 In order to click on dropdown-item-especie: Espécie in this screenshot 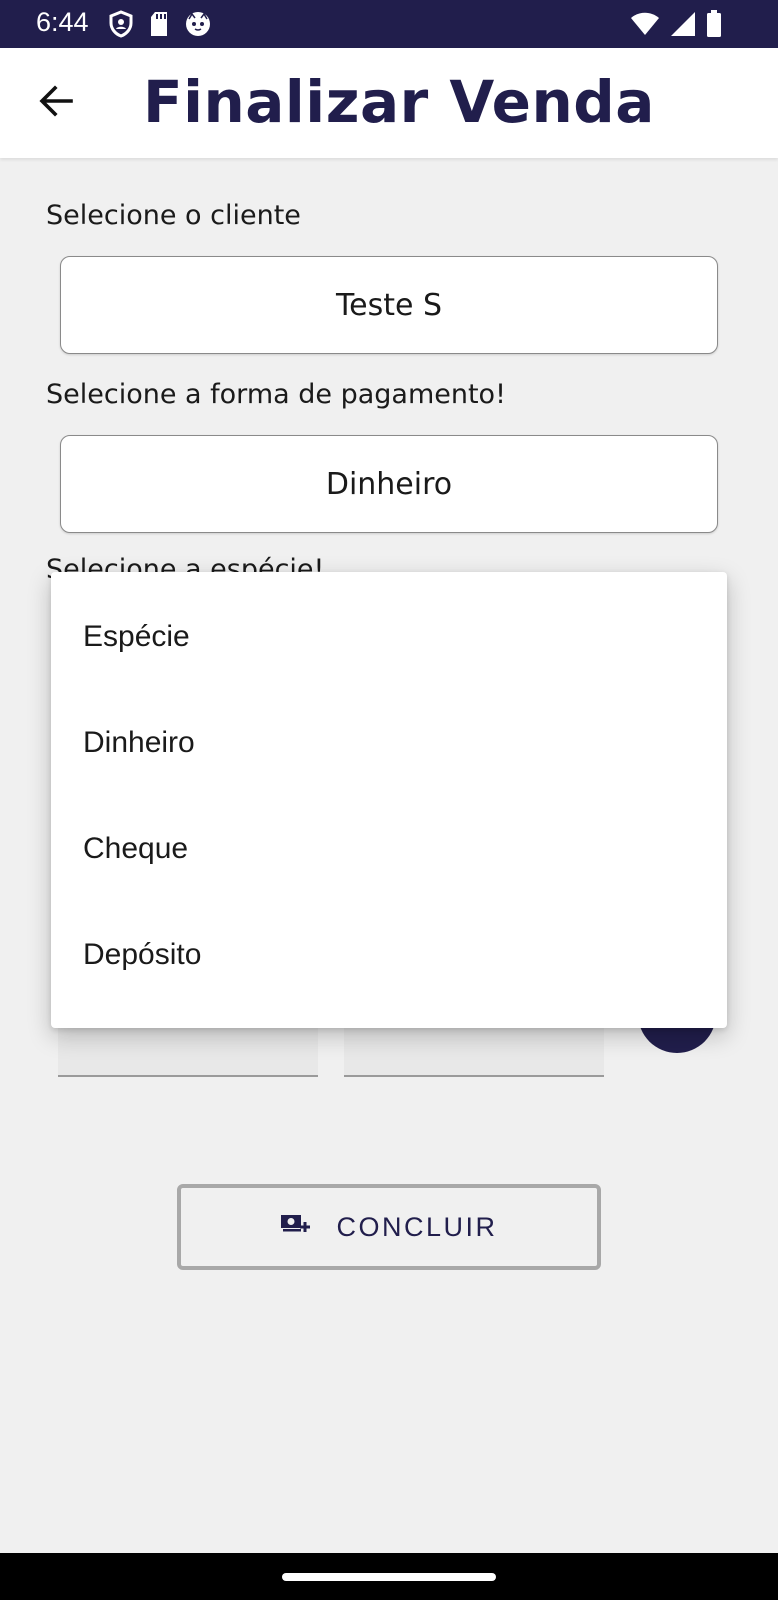, I will do `click(389, 637)`.